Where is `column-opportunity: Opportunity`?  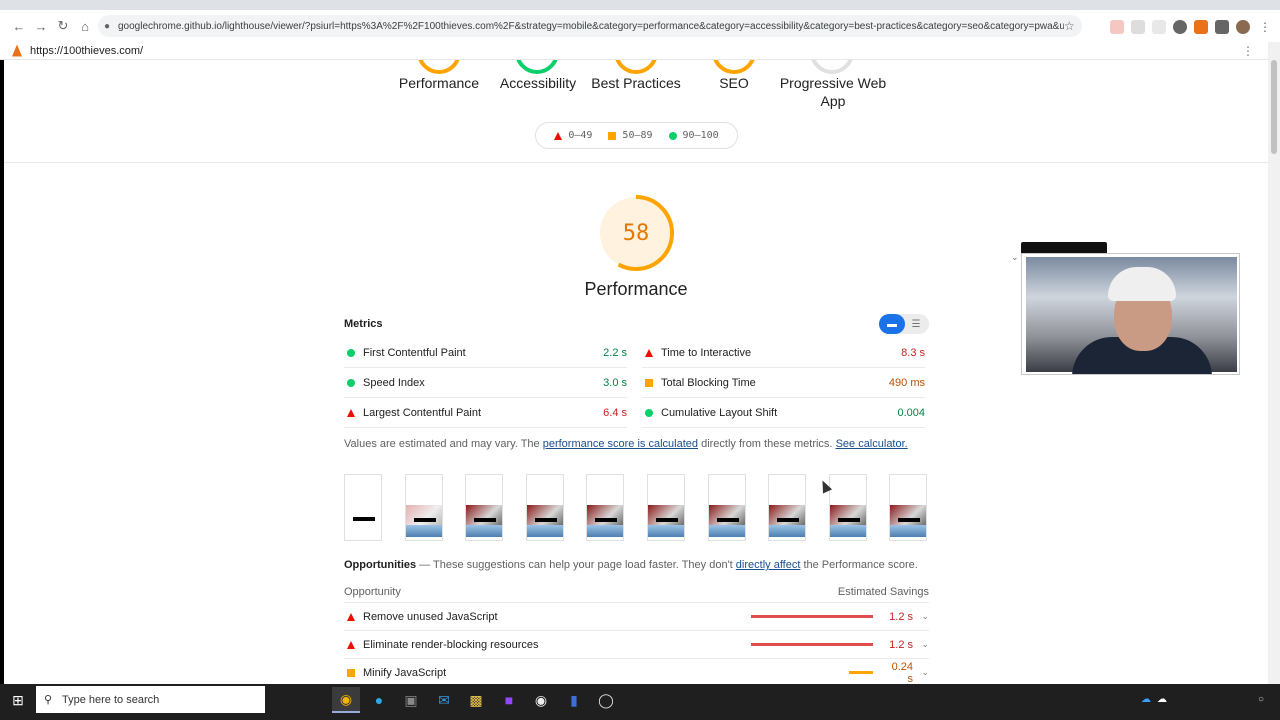
column-opportunity: Opportunity is located at coordinates (372, 592).